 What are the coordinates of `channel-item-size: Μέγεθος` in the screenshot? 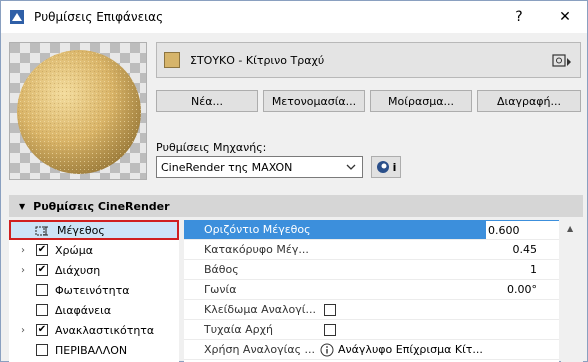 It's located at (94, 230).